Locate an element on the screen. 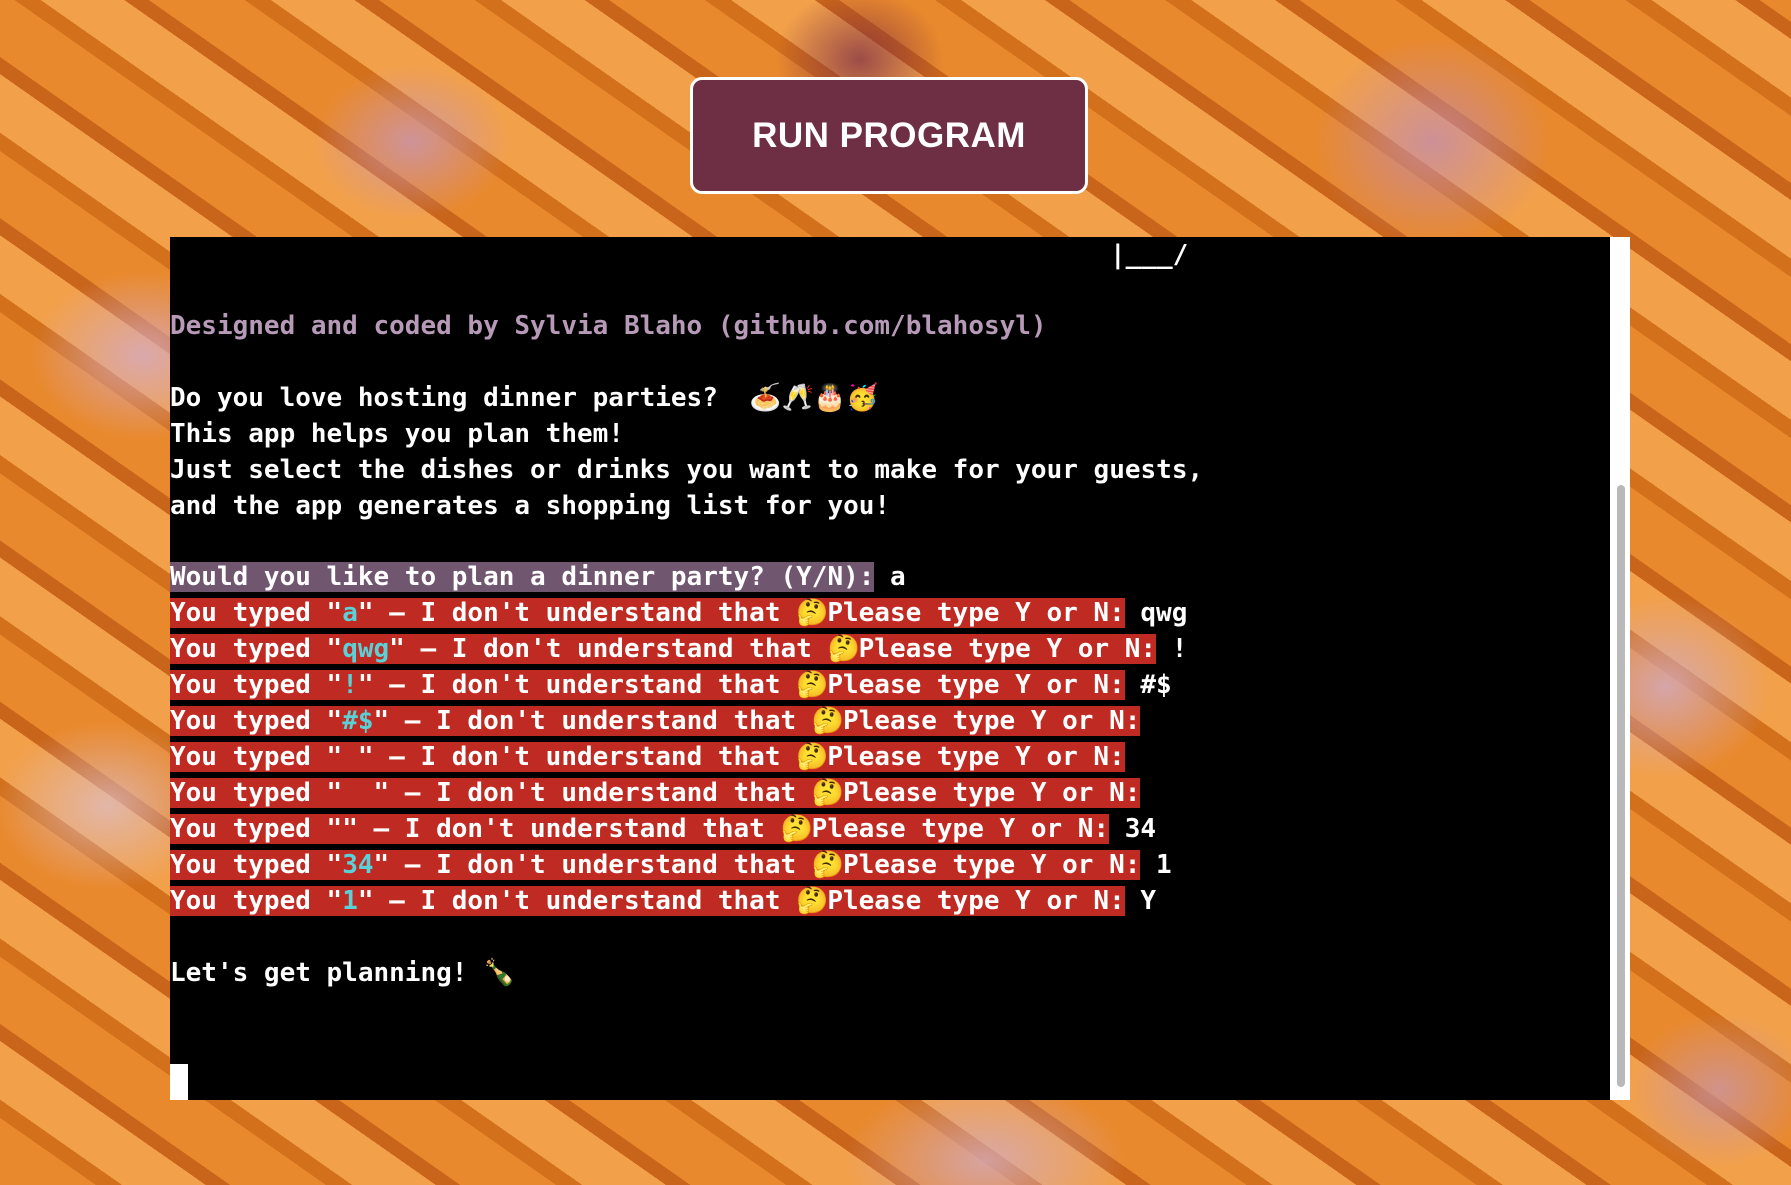 The image size is (1791, 1185). champagne-bottle-icon: 🍾 is located at coordinates (499, 973).